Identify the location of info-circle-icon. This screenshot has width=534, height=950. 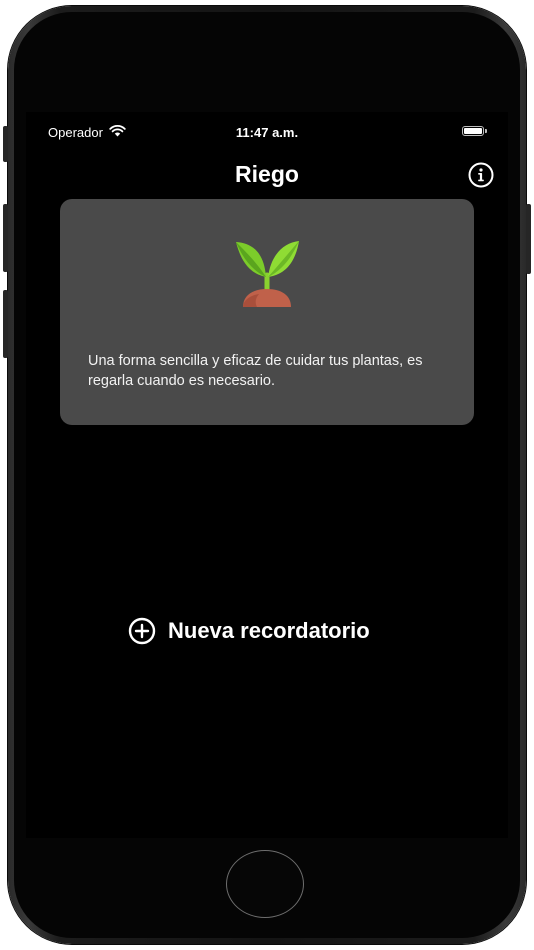
(481, 175).